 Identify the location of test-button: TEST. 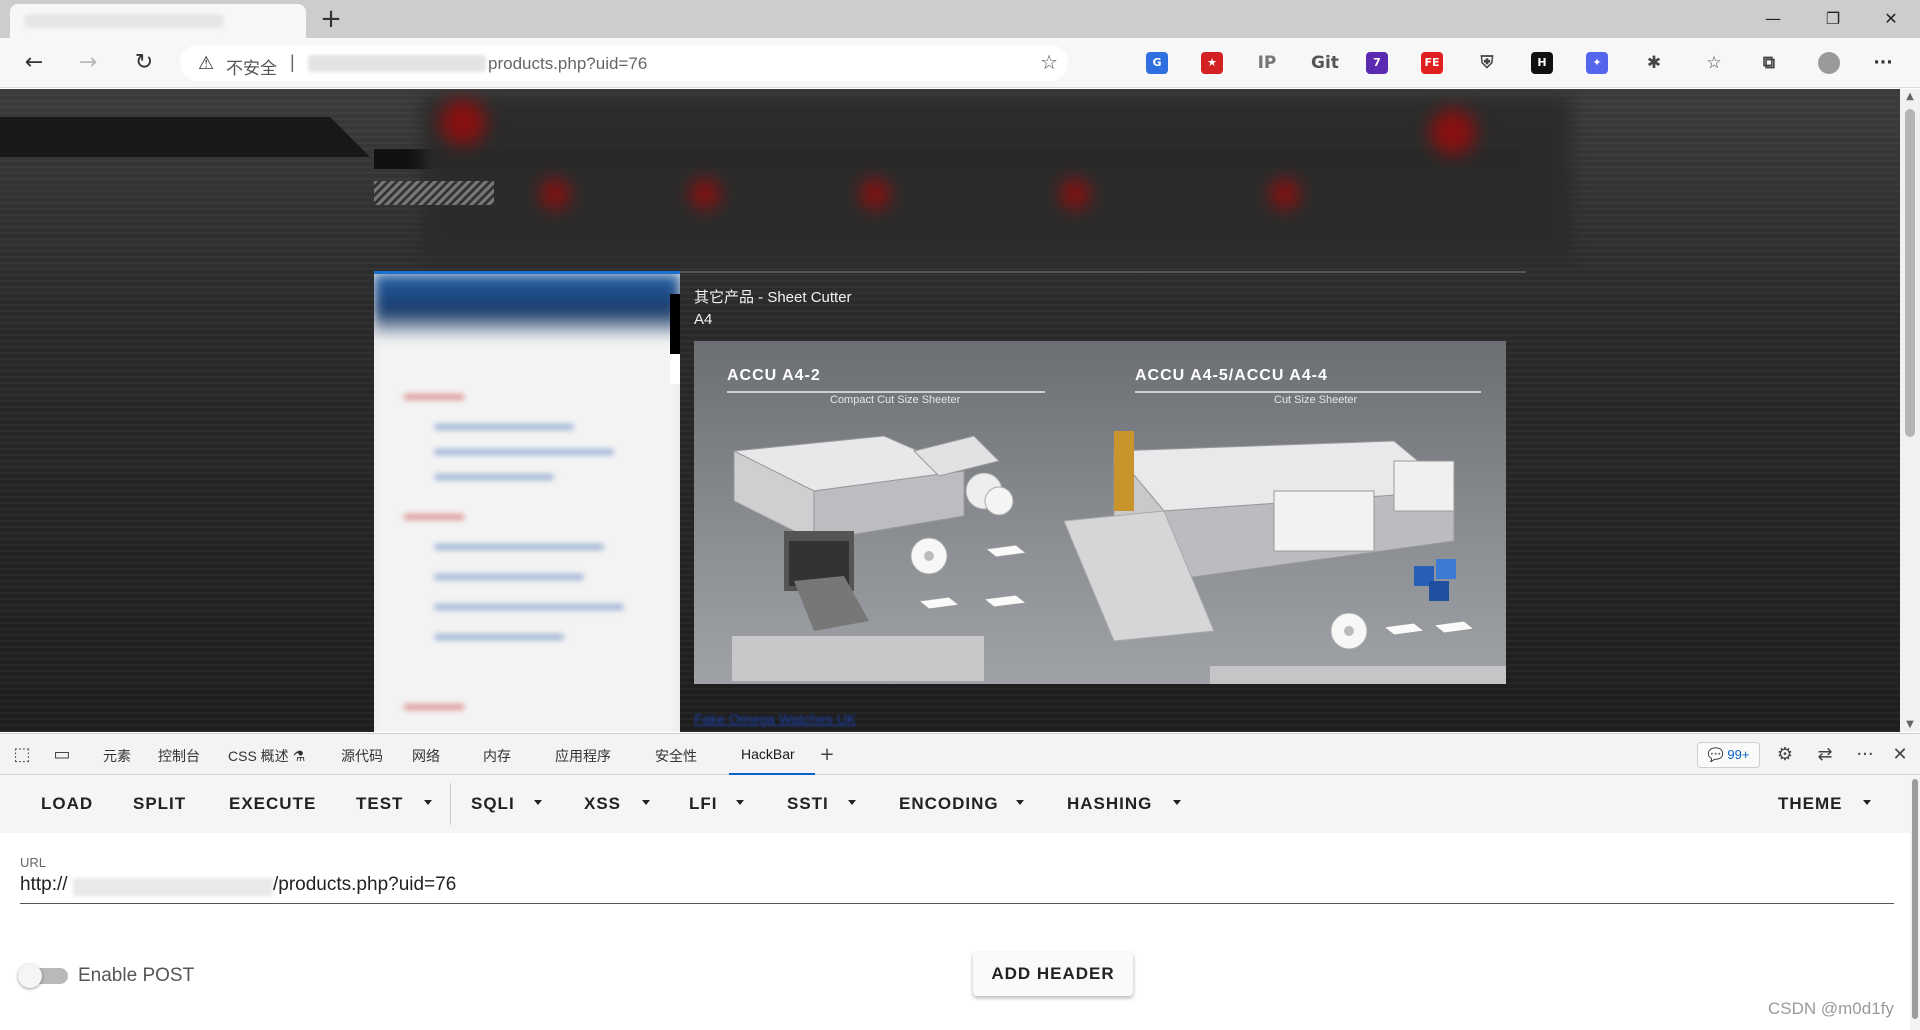
(379, 804).